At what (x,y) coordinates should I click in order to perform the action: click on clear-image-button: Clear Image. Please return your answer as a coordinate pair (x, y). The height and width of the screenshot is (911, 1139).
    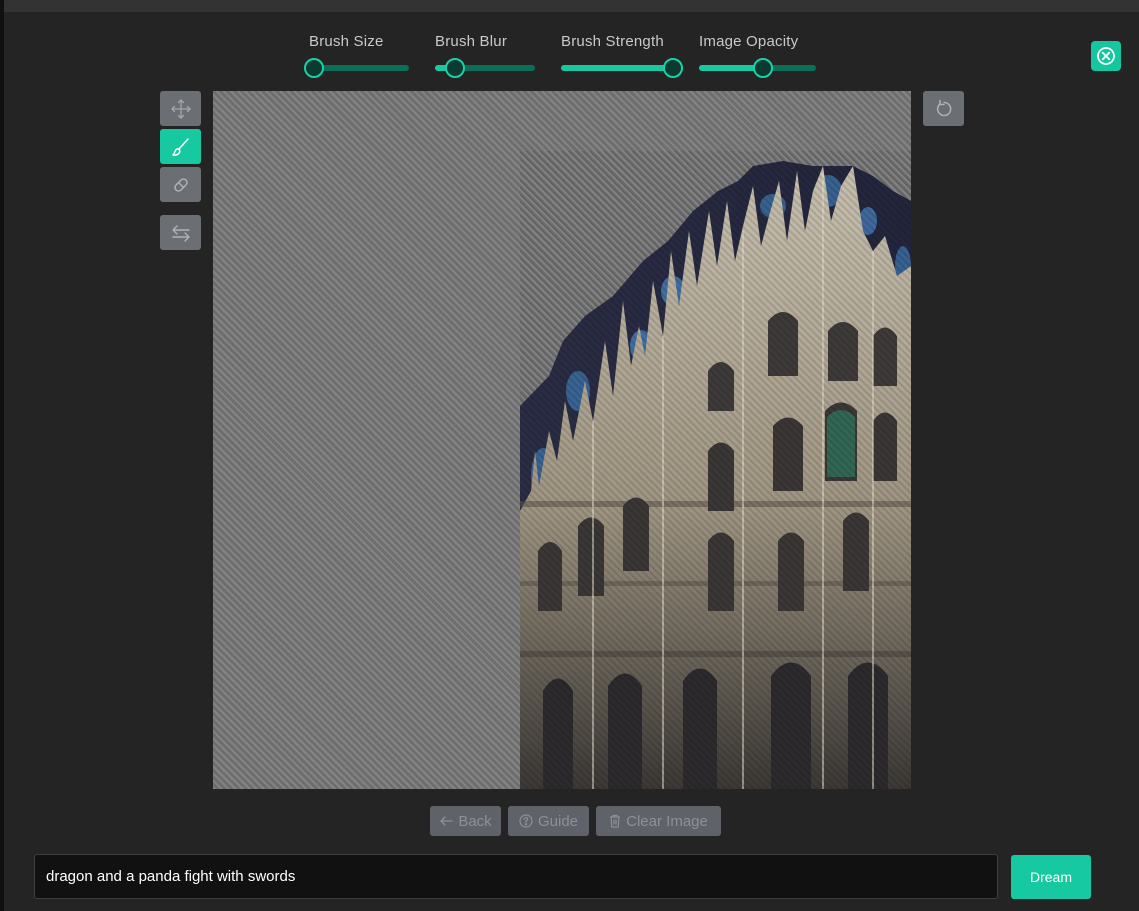
    Looking at the image, I should click on (658, 821).